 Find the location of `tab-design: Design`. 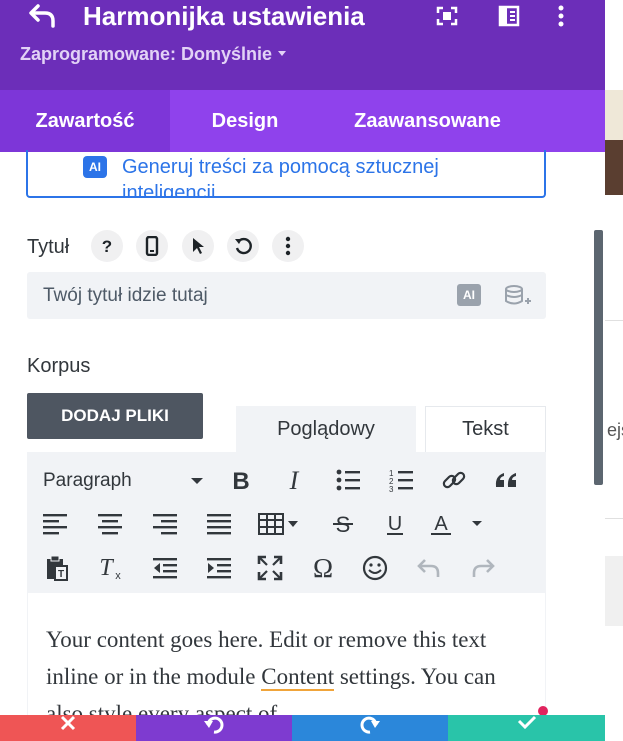

tab-design: Design is located at coordinates (245, 121).